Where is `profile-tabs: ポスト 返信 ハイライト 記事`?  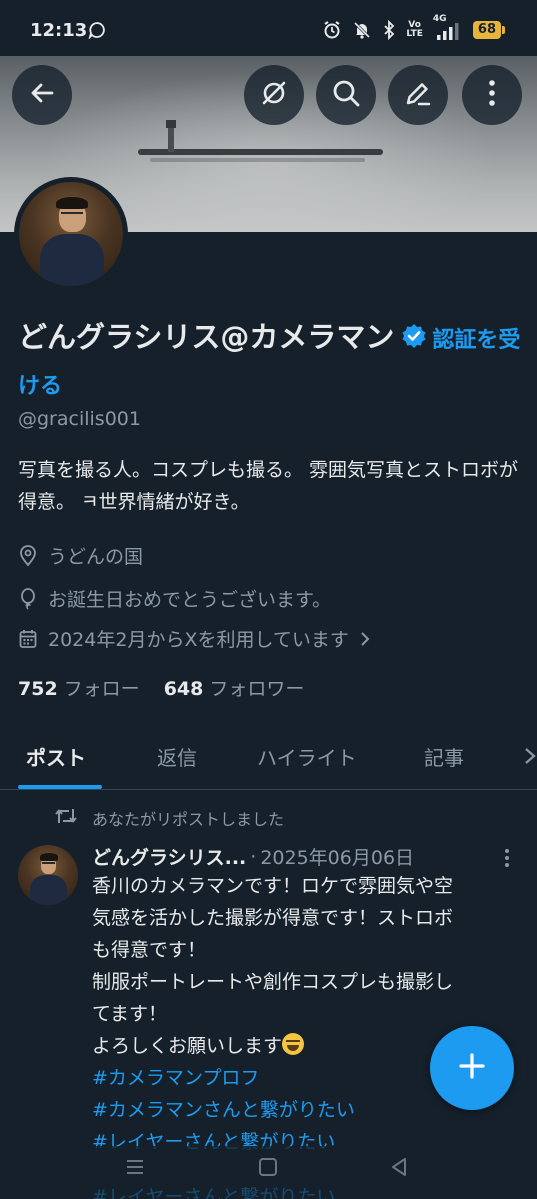 profile-tabs: ポスト 返信 ハイライト 記事 is located at coordinates (268, 760).